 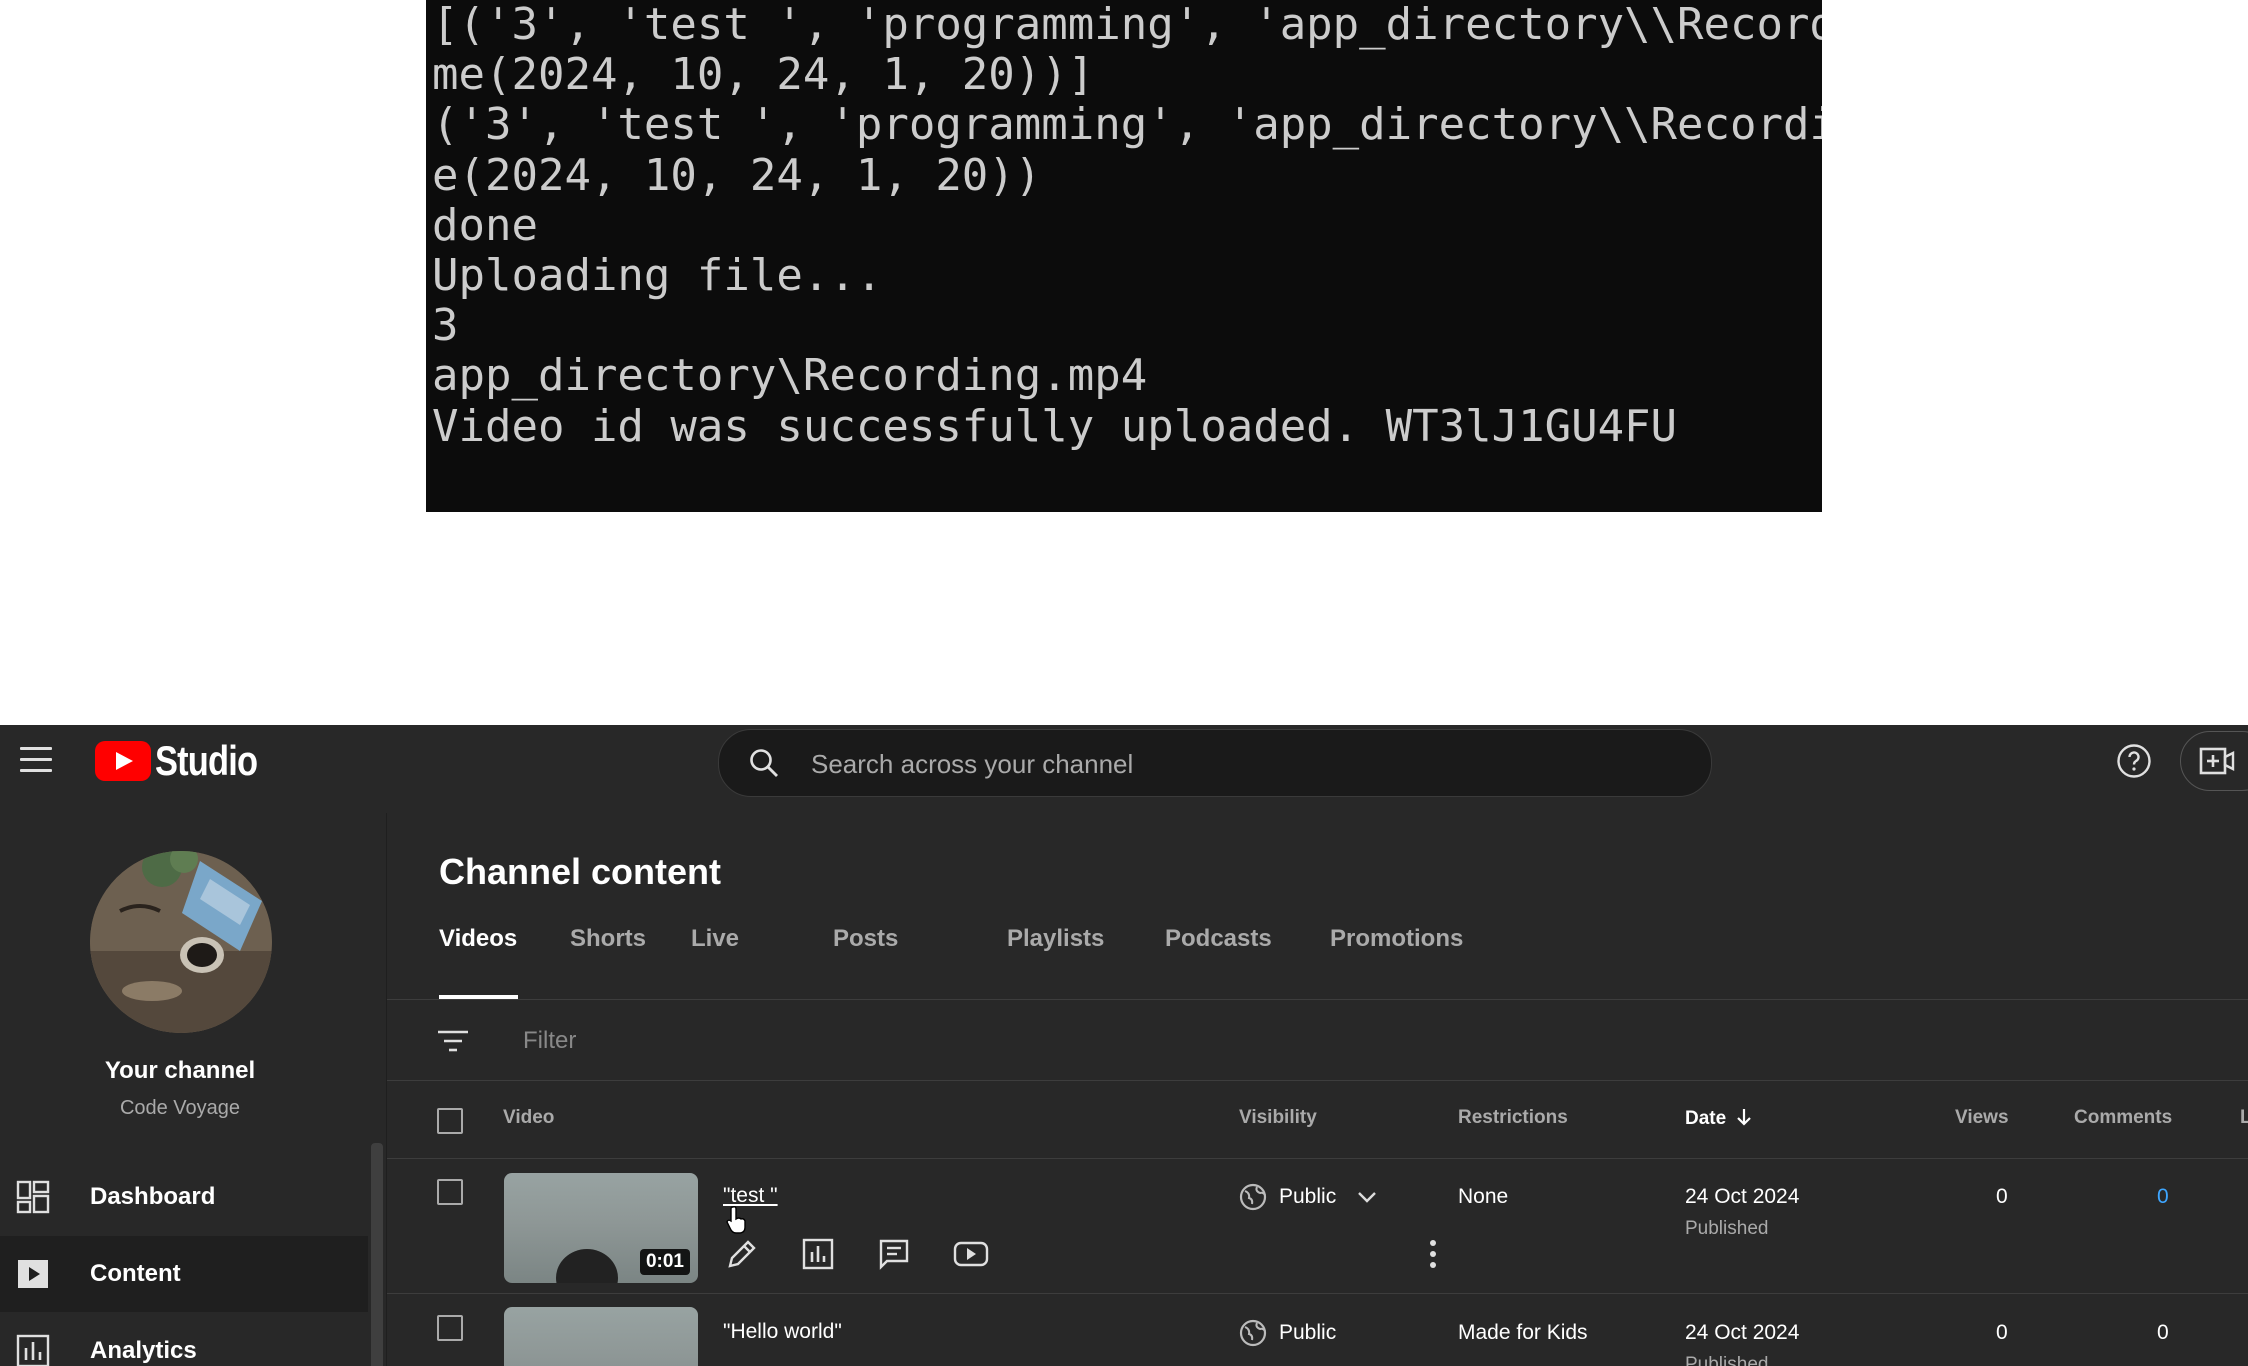 What do you see at coordinates (377, 1254) in the screenshot?
I see `sidebar-scrollbar` at bounding box center [377, 1254].